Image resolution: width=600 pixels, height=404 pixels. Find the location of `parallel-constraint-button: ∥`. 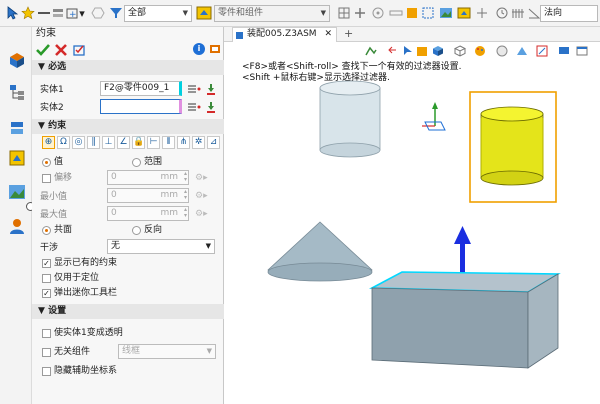

parallel-constraint-button: ∥ is located at coordinates (93, 142).